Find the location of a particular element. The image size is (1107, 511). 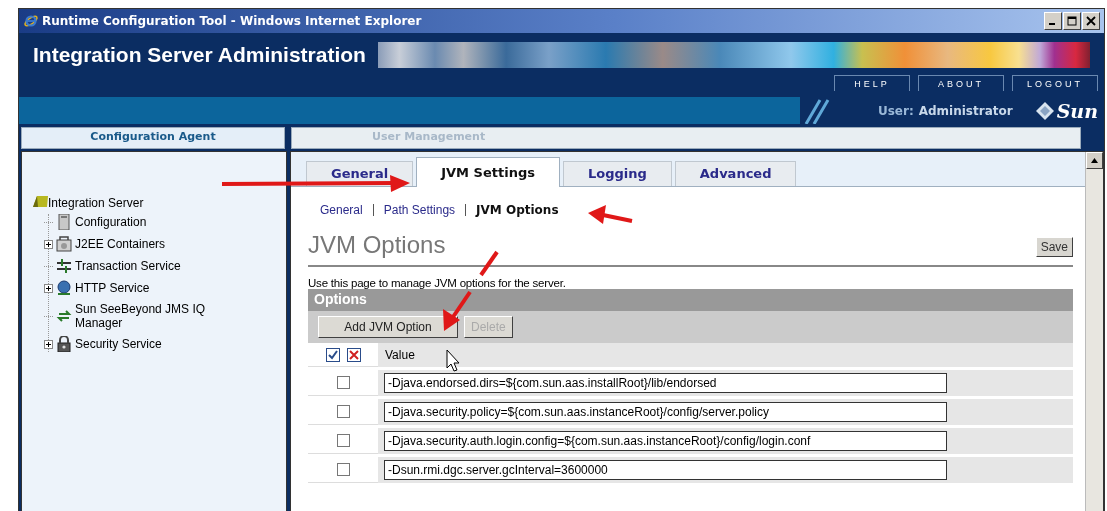

close-button is located at coordinates (1091, 21).